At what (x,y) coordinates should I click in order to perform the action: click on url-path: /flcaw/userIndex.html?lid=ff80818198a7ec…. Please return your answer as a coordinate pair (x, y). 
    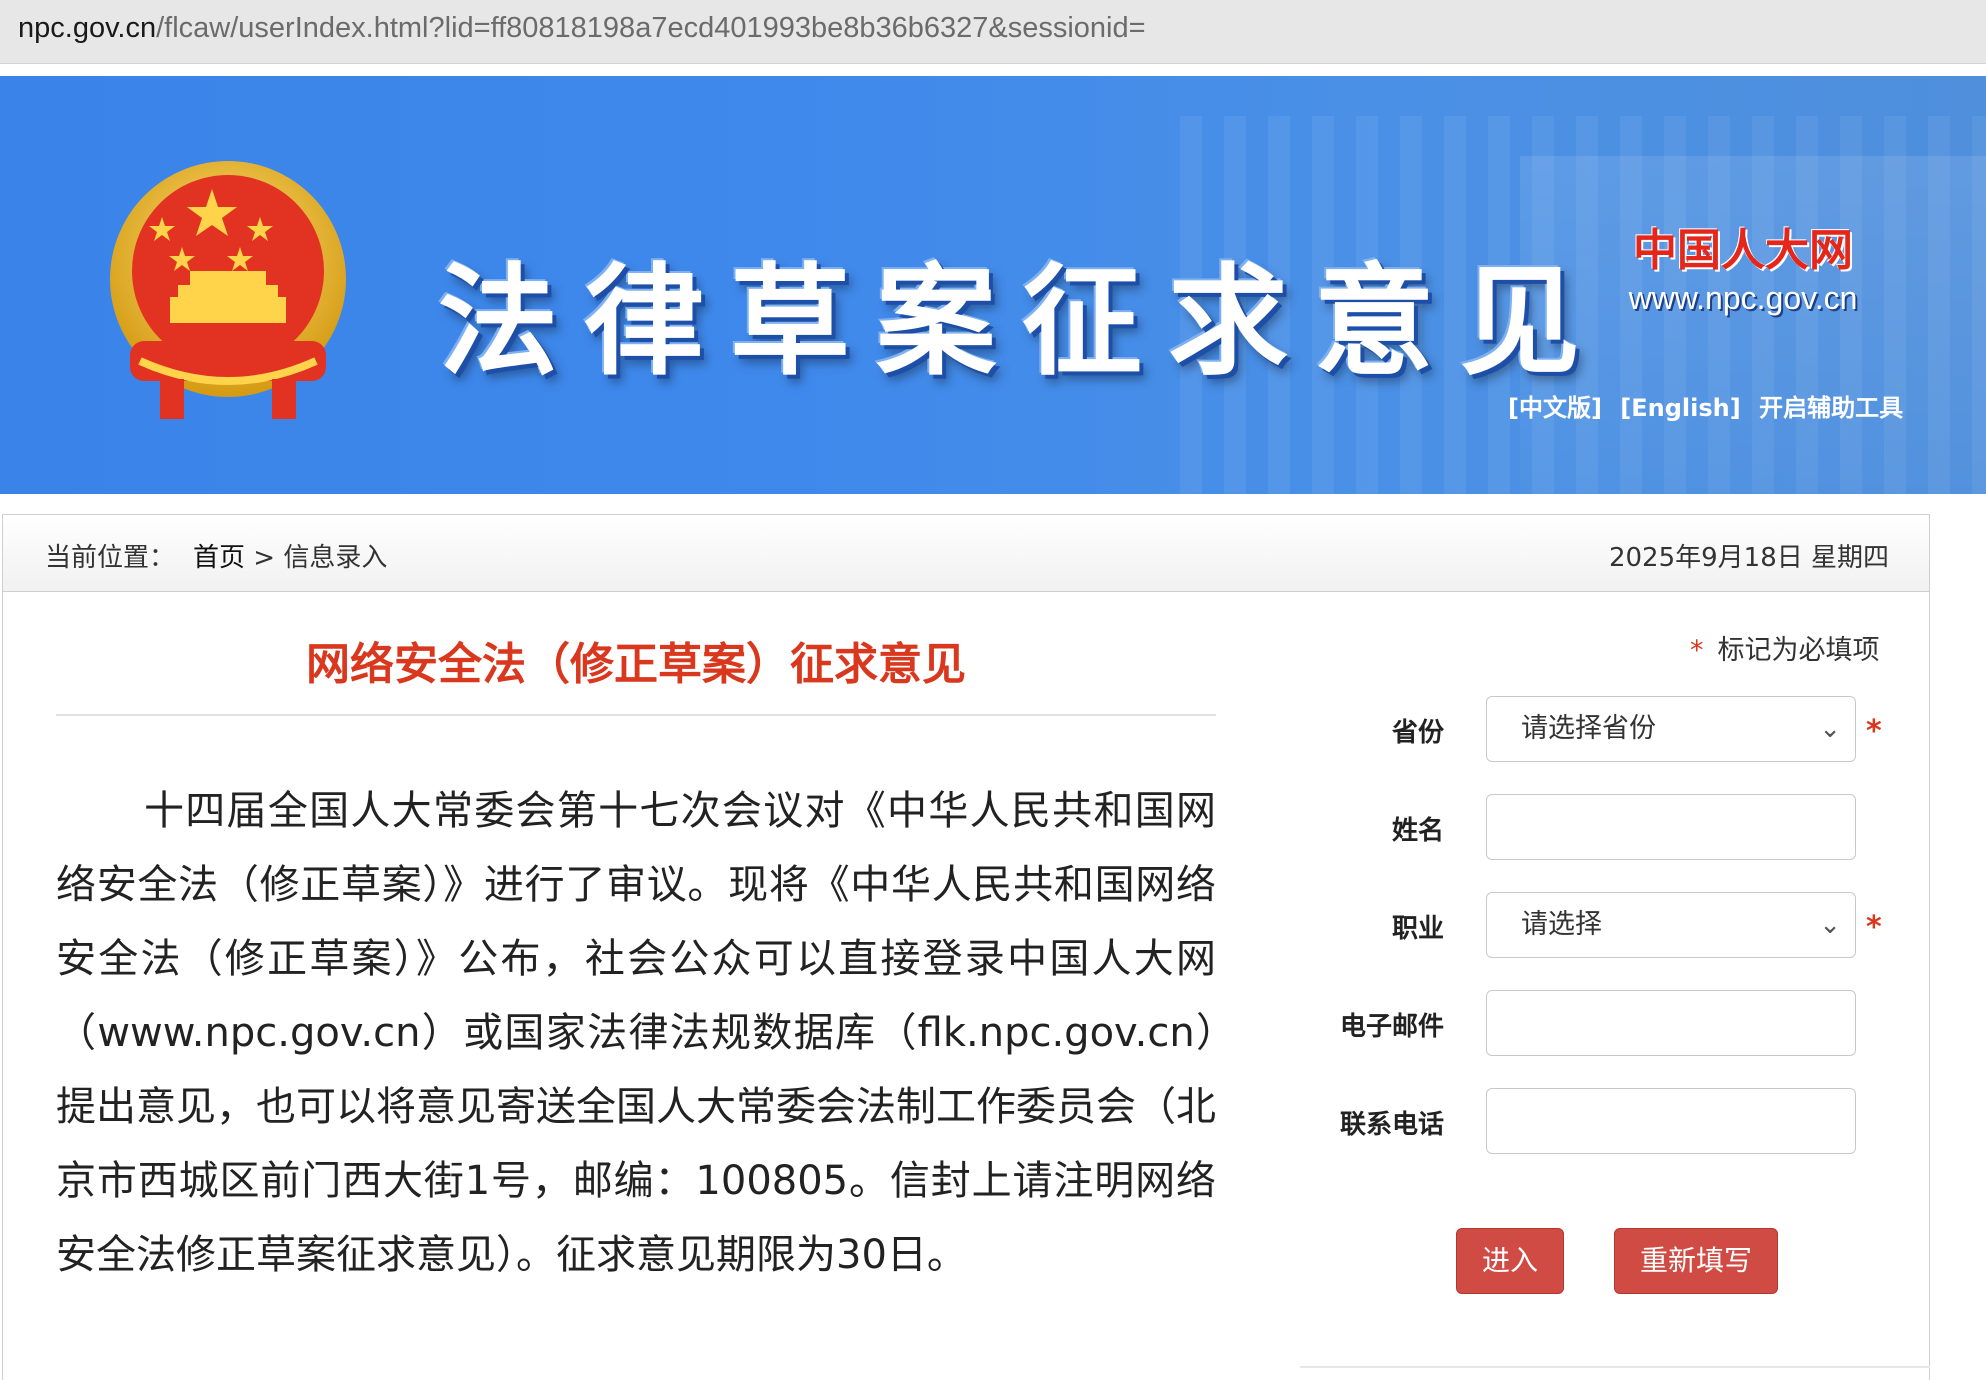
    Looking at the image, I should click on (651, 28).